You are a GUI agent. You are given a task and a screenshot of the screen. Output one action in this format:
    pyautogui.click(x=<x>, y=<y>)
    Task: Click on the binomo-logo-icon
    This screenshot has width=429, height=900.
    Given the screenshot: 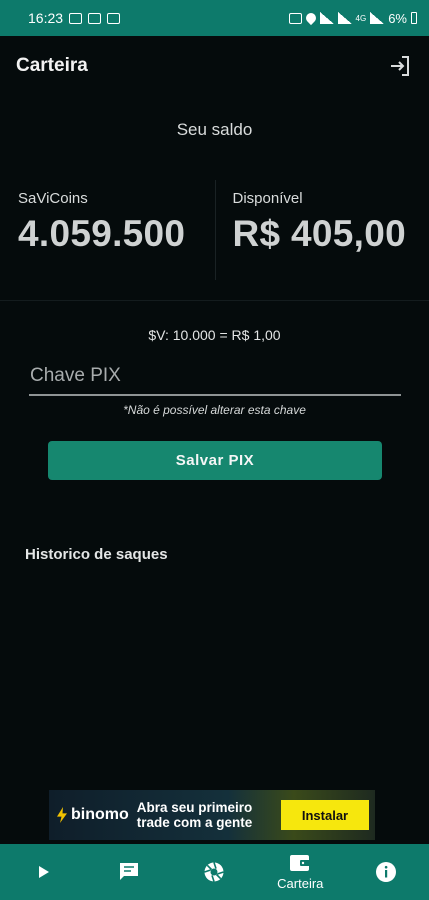 What is the action you would take?
    pyautogui.click(x=62, y=815)
    